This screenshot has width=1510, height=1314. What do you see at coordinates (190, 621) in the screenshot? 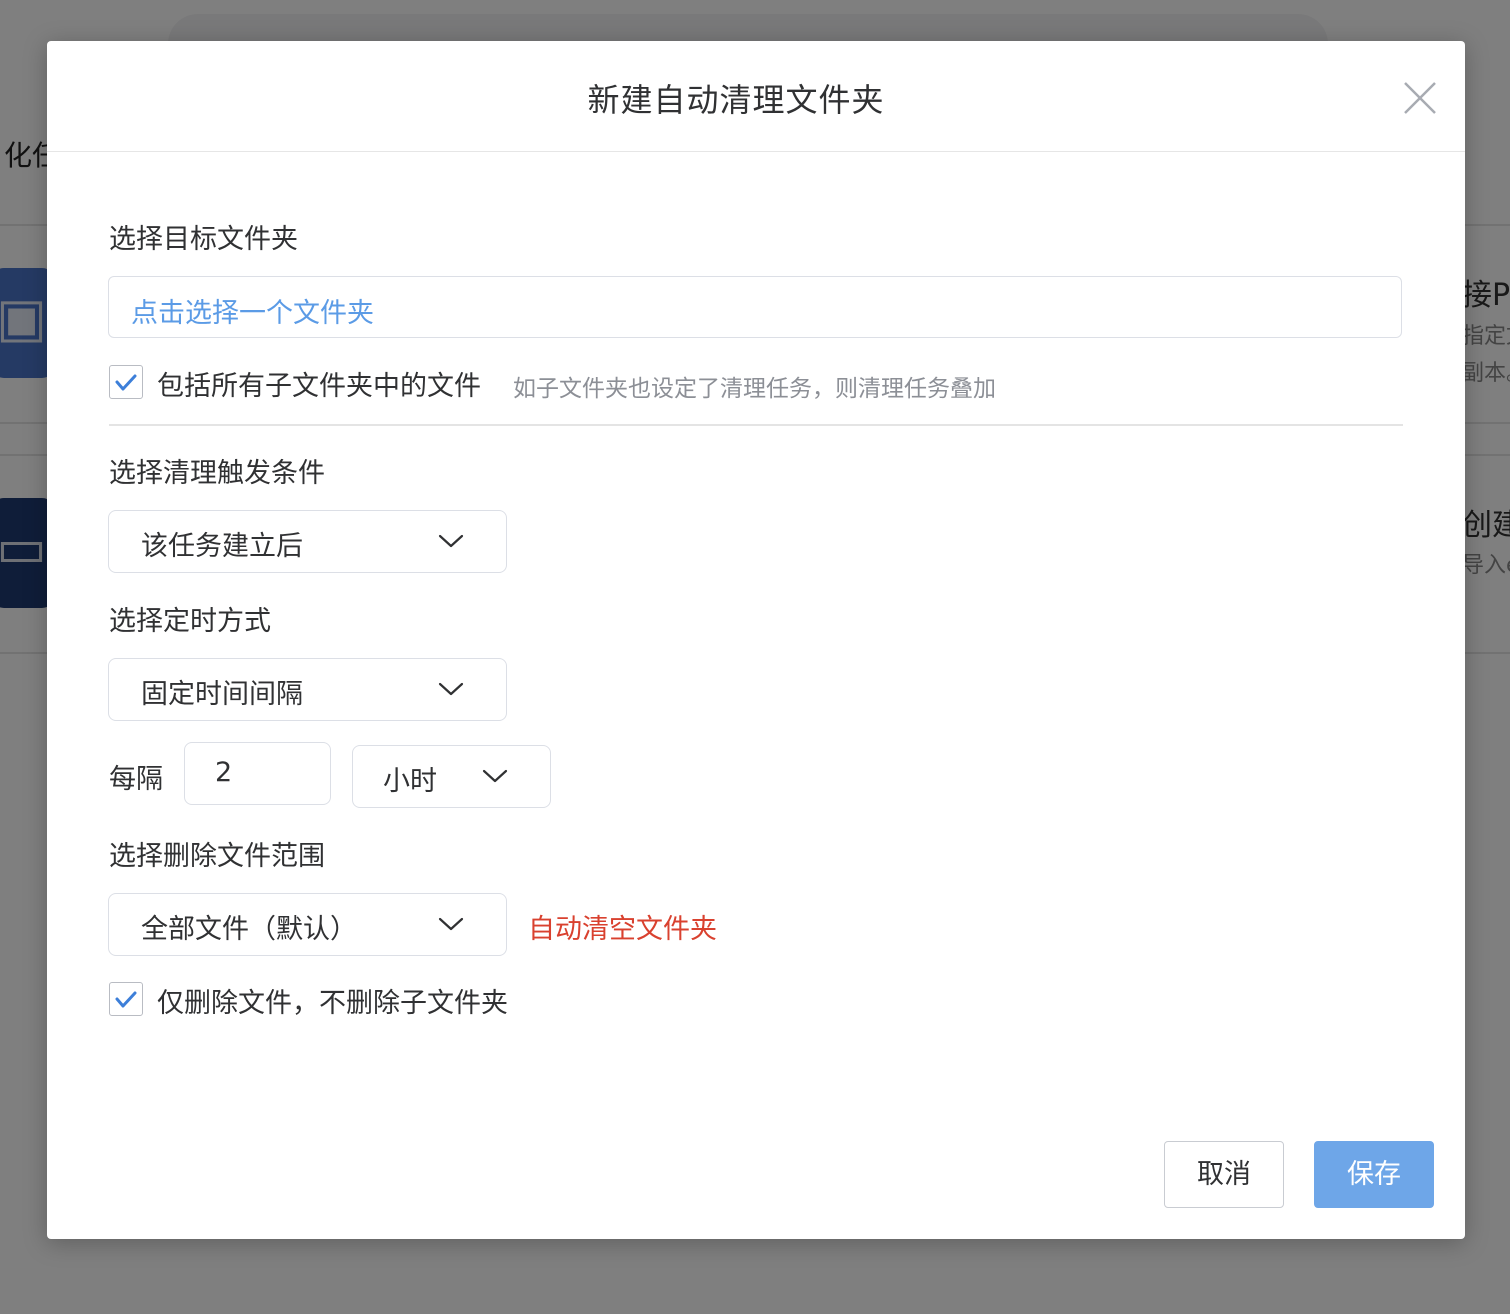
I see `timing-label: 选择定时方式` at bounding box center [190, 621].